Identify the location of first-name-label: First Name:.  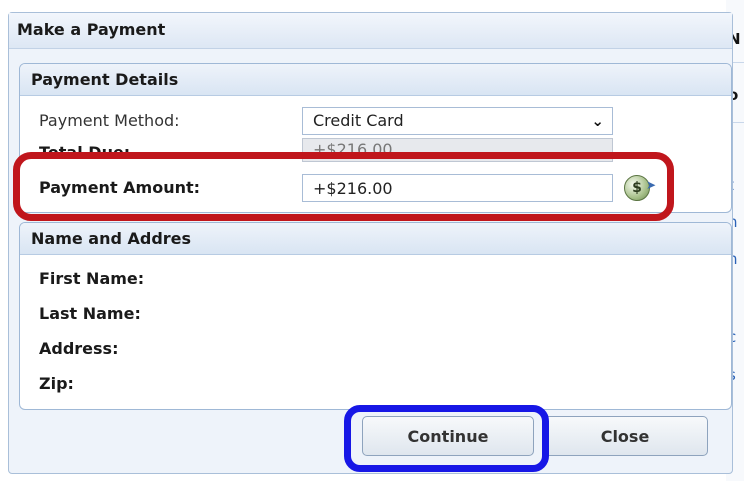
(92, 278).